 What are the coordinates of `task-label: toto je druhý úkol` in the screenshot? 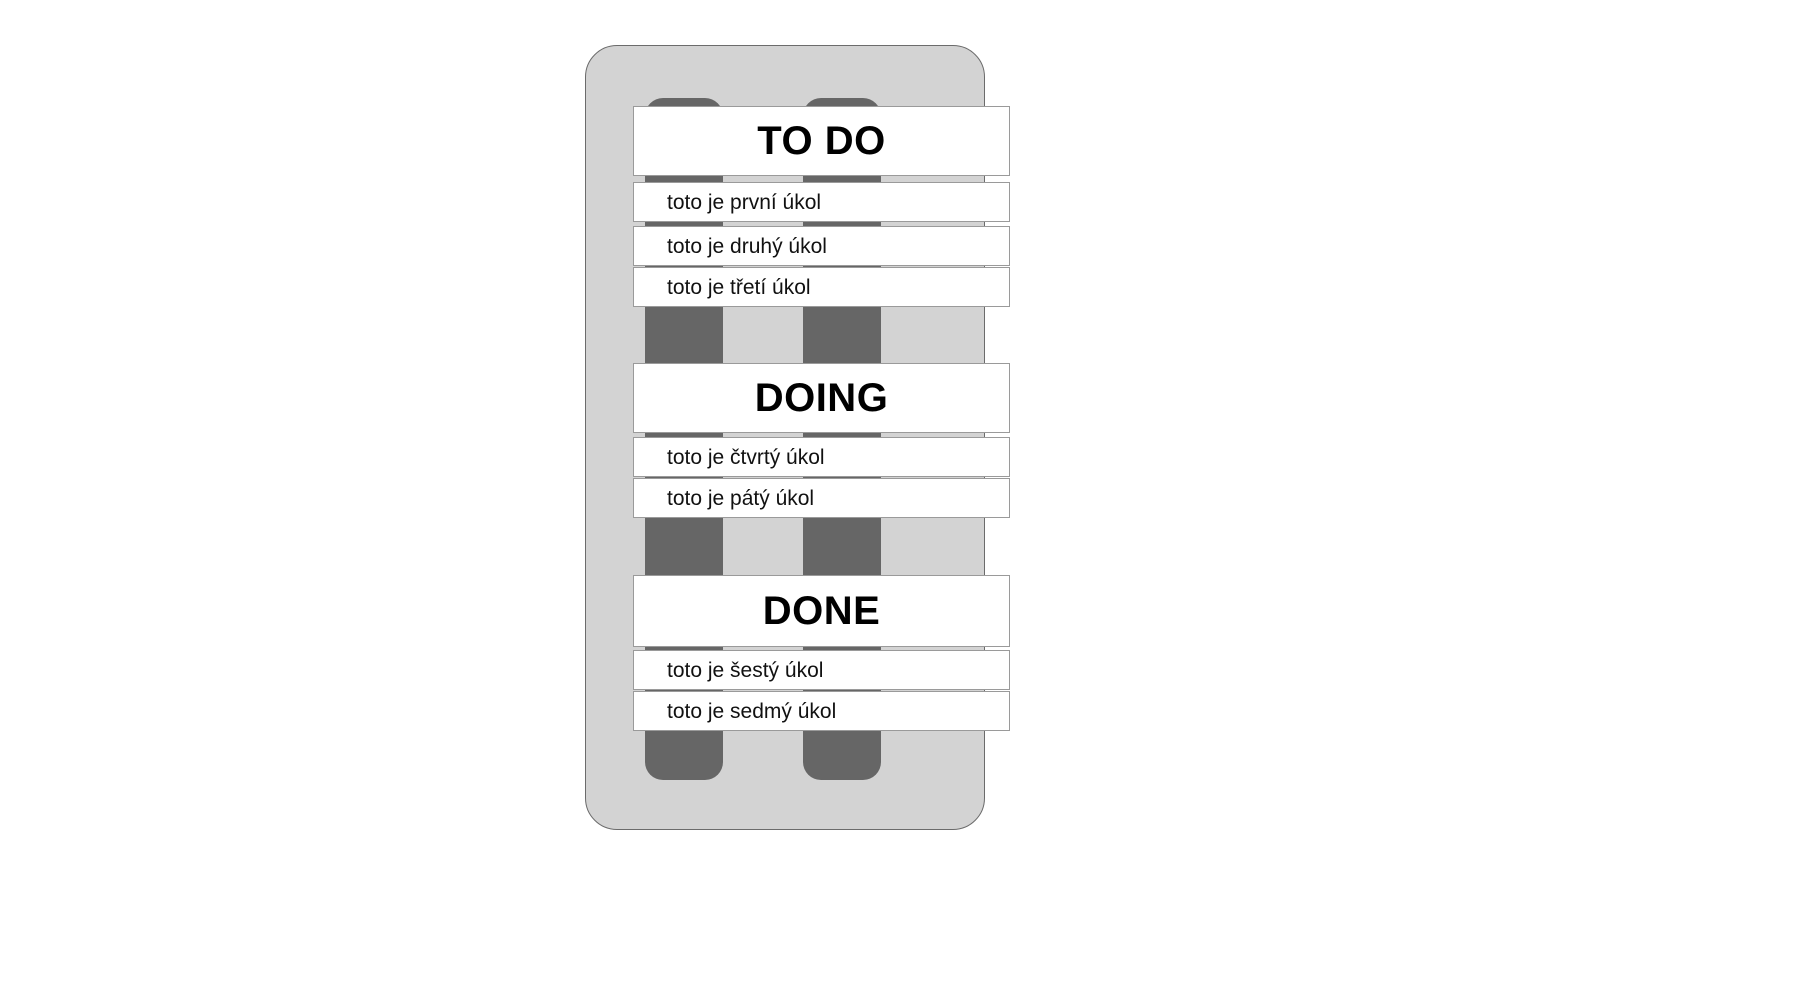 It's located at (747, 246).